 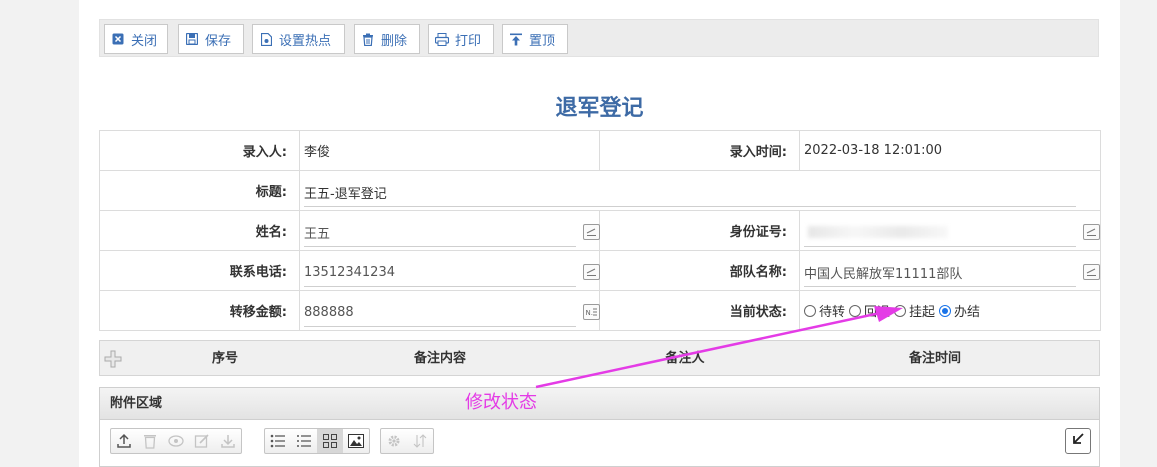 I want to click on detail-list-icon, so click(x=304, y=441).